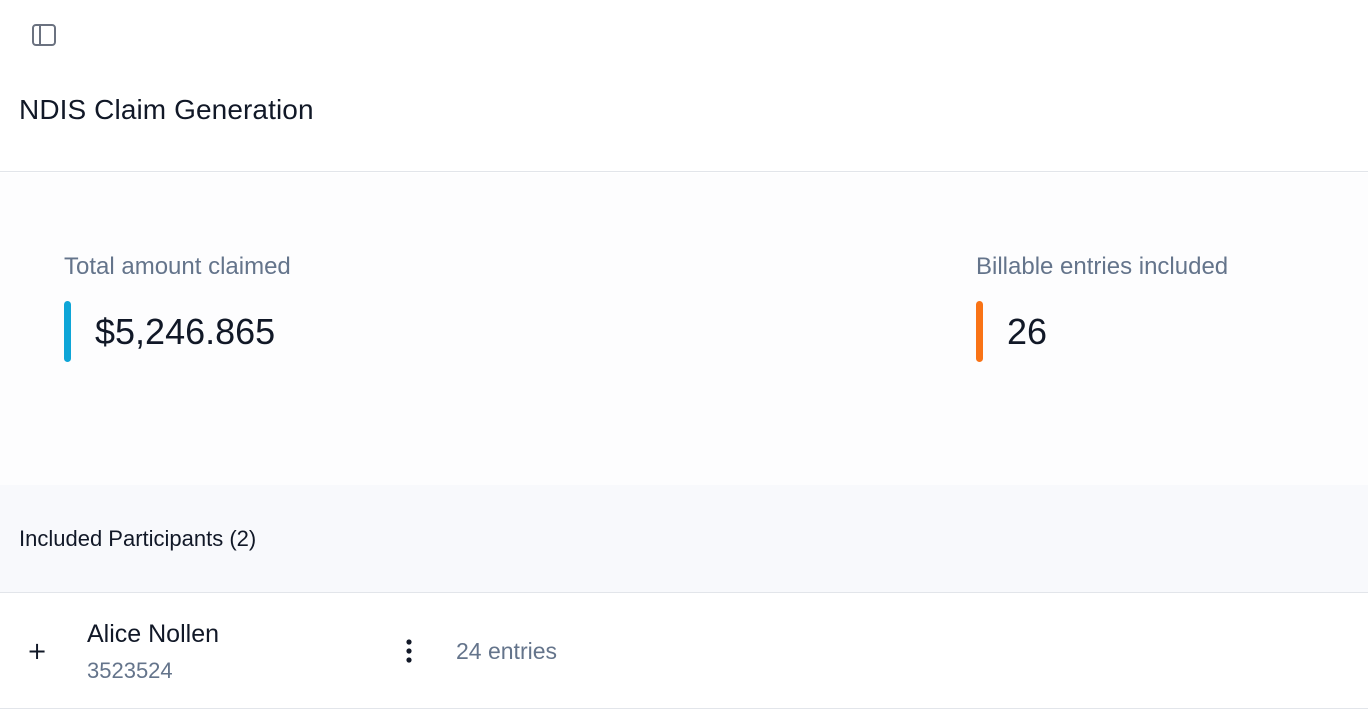 This screenshot has height=728, width=1368. What do you see at coordinates (153, 634) in the screenshot?
I see `participant-name: Alice Nollen` at bounding box center [153, 634].